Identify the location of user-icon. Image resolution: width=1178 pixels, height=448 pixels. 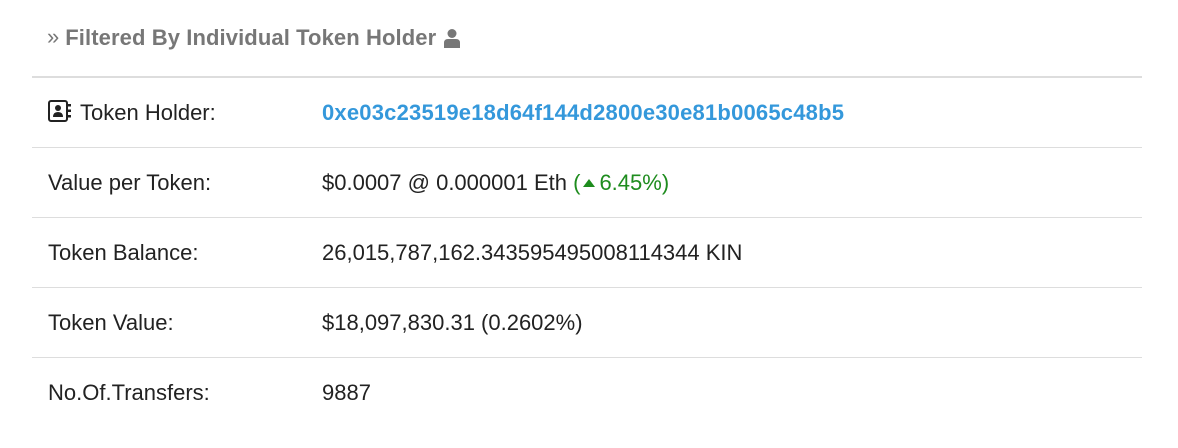
(452, 40).